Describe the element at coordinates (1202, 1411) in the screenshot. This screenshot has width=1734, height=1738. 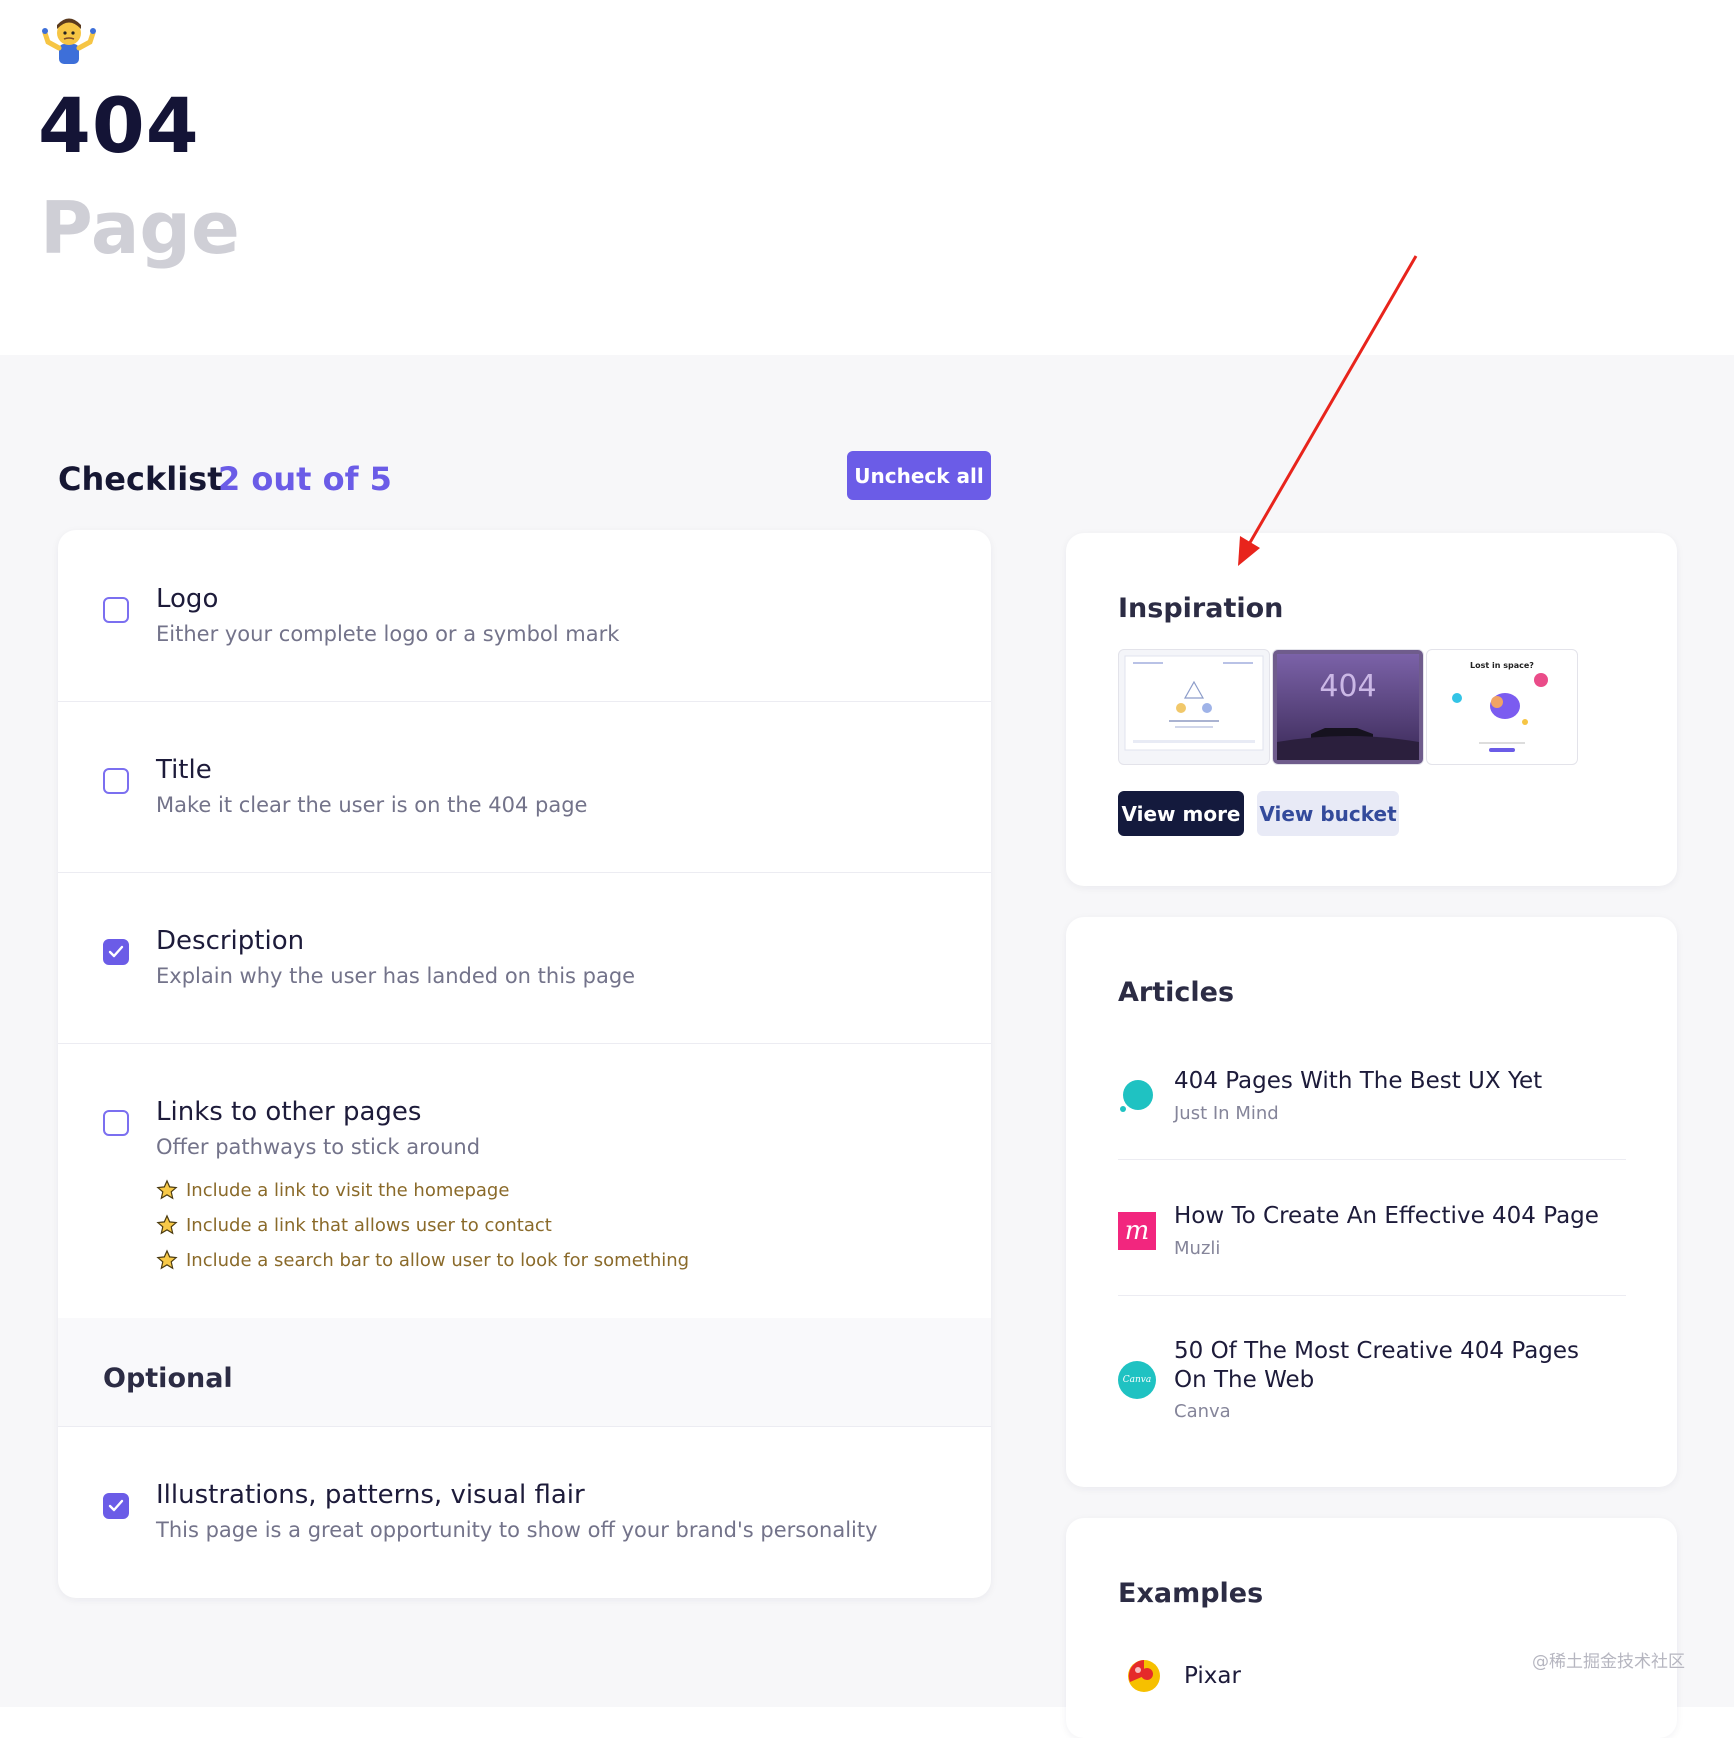
I see `article-source: Canva` at that location.